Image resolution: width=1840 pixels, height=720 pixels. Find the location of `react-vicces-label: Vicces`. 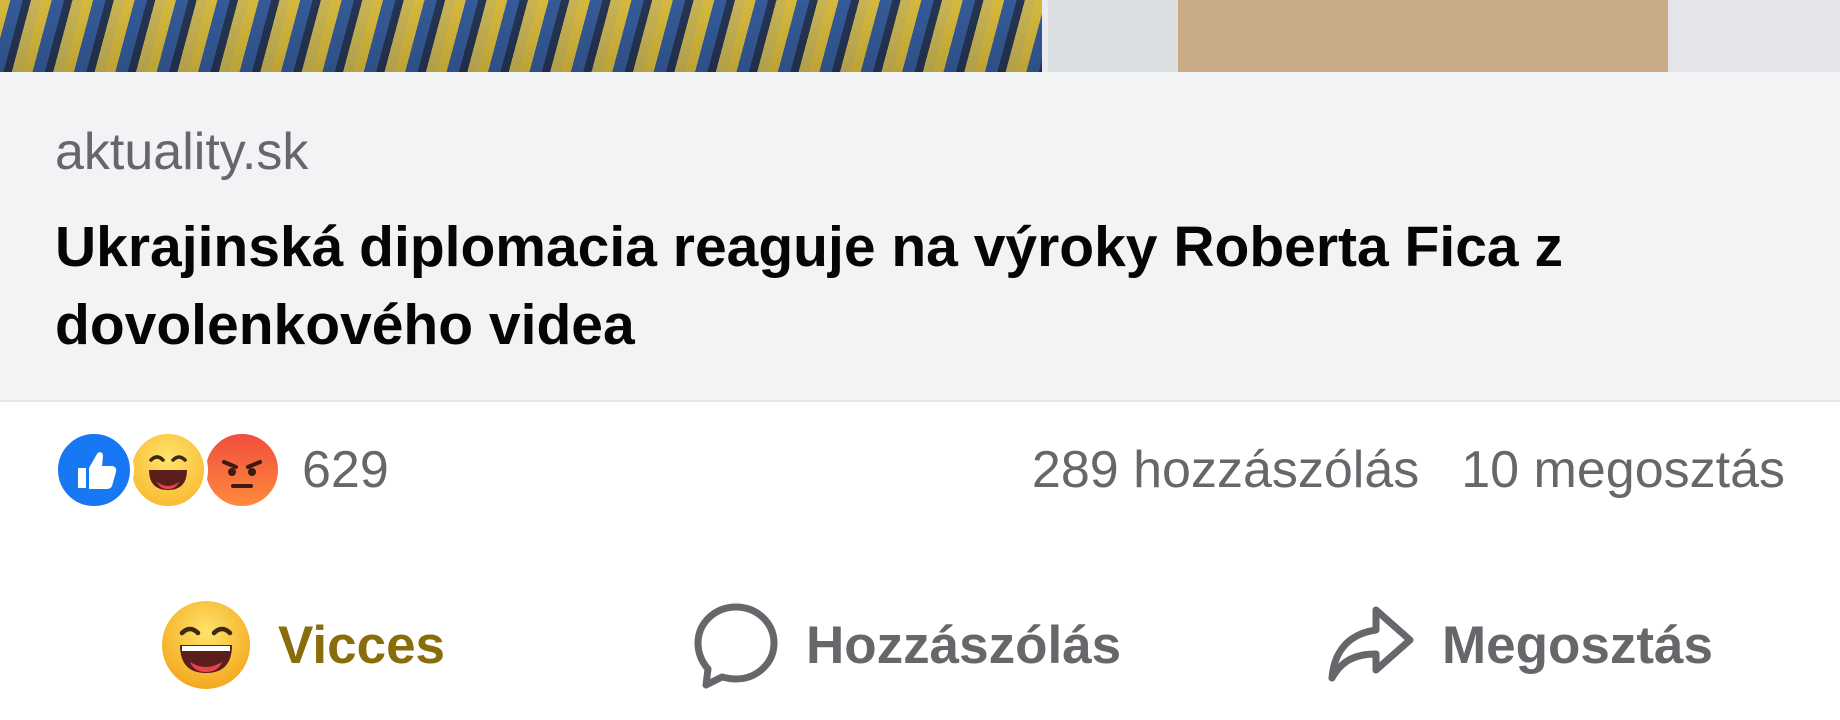

react-vicces-label: Vicces is located at coordinates (362, 645).